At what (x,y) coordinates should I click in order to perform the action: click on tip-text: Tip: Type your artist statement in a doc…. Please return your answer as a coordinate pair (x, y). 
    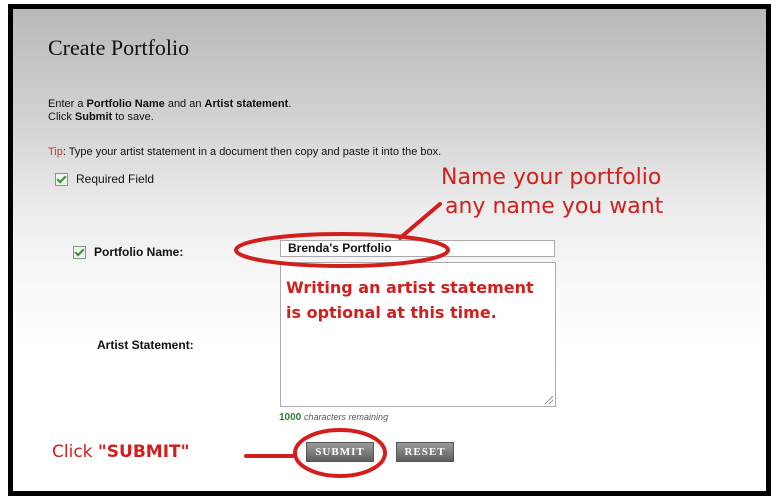
    Looking at the image, I should click on (245, 152).